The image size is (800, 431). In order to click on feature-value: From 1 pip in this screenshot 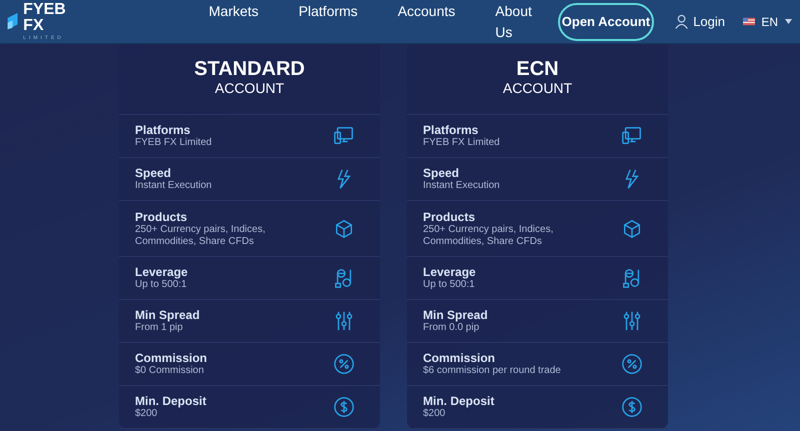, I will do `click(159, 328)`.